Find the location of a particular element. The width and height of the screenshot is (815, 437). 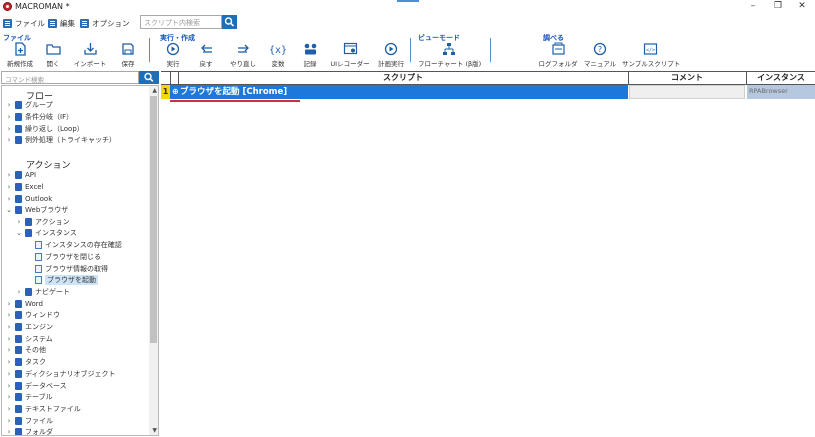

tree-item-text-file: › テキストファイル is located at coordinates (43, 408).